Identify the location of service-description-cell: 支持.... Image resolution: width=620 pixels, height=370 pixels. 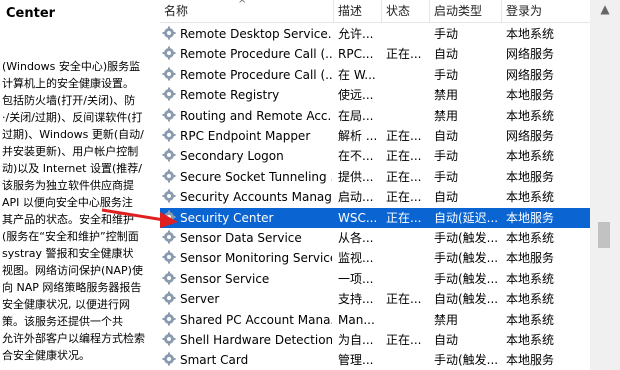
(356, 299).